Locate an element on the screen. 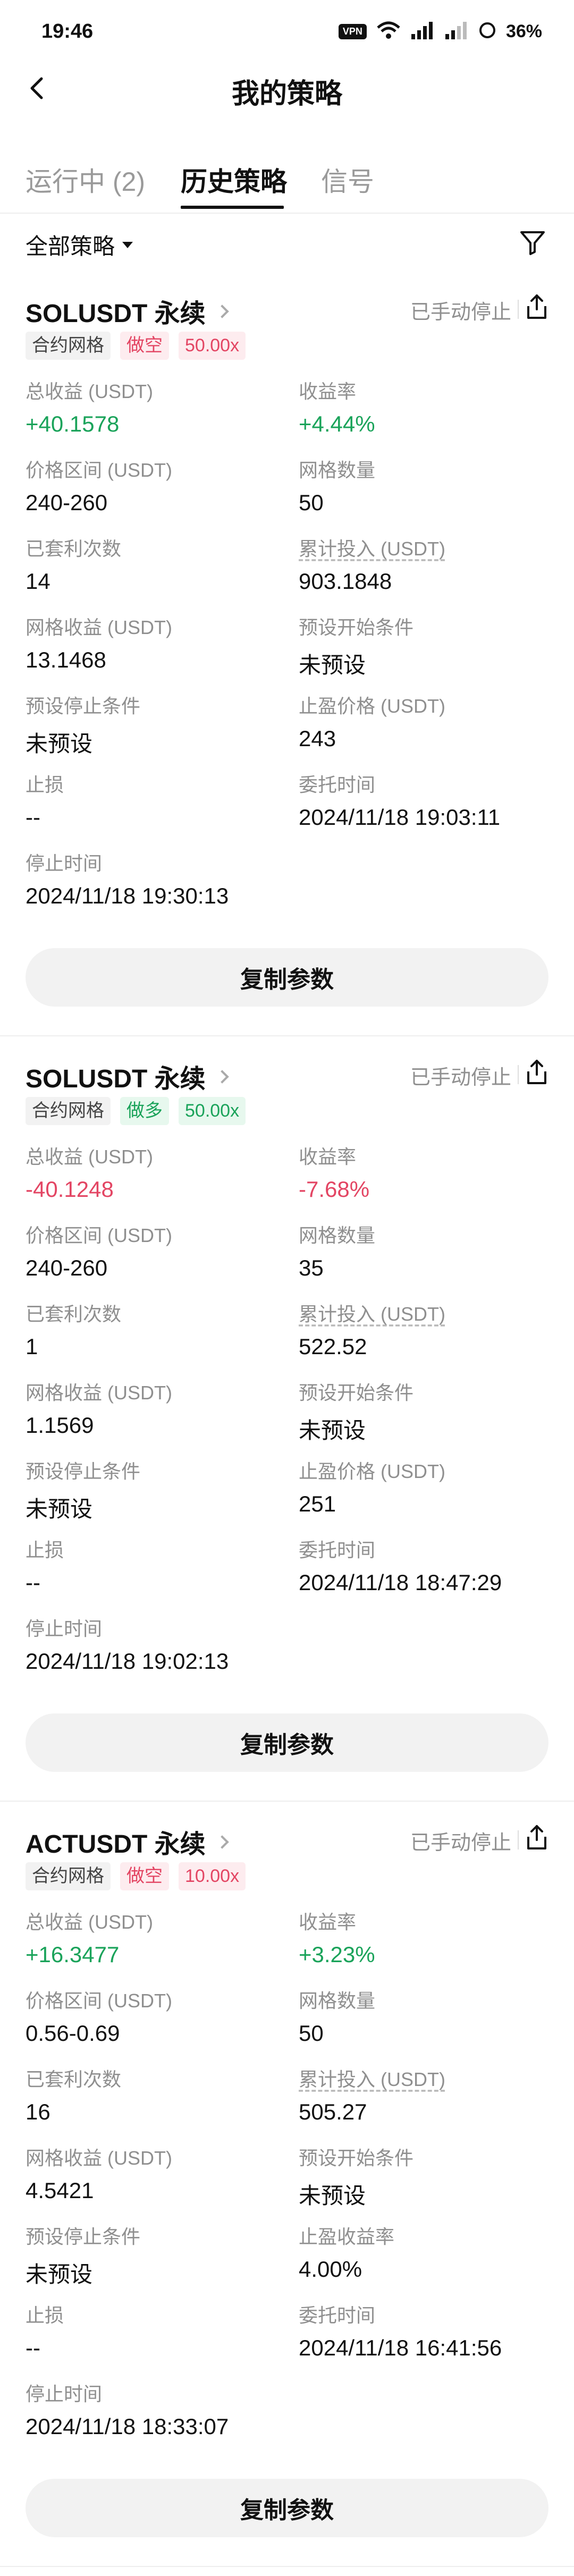  field-value: 35 is located at coordinates (311, 1267).